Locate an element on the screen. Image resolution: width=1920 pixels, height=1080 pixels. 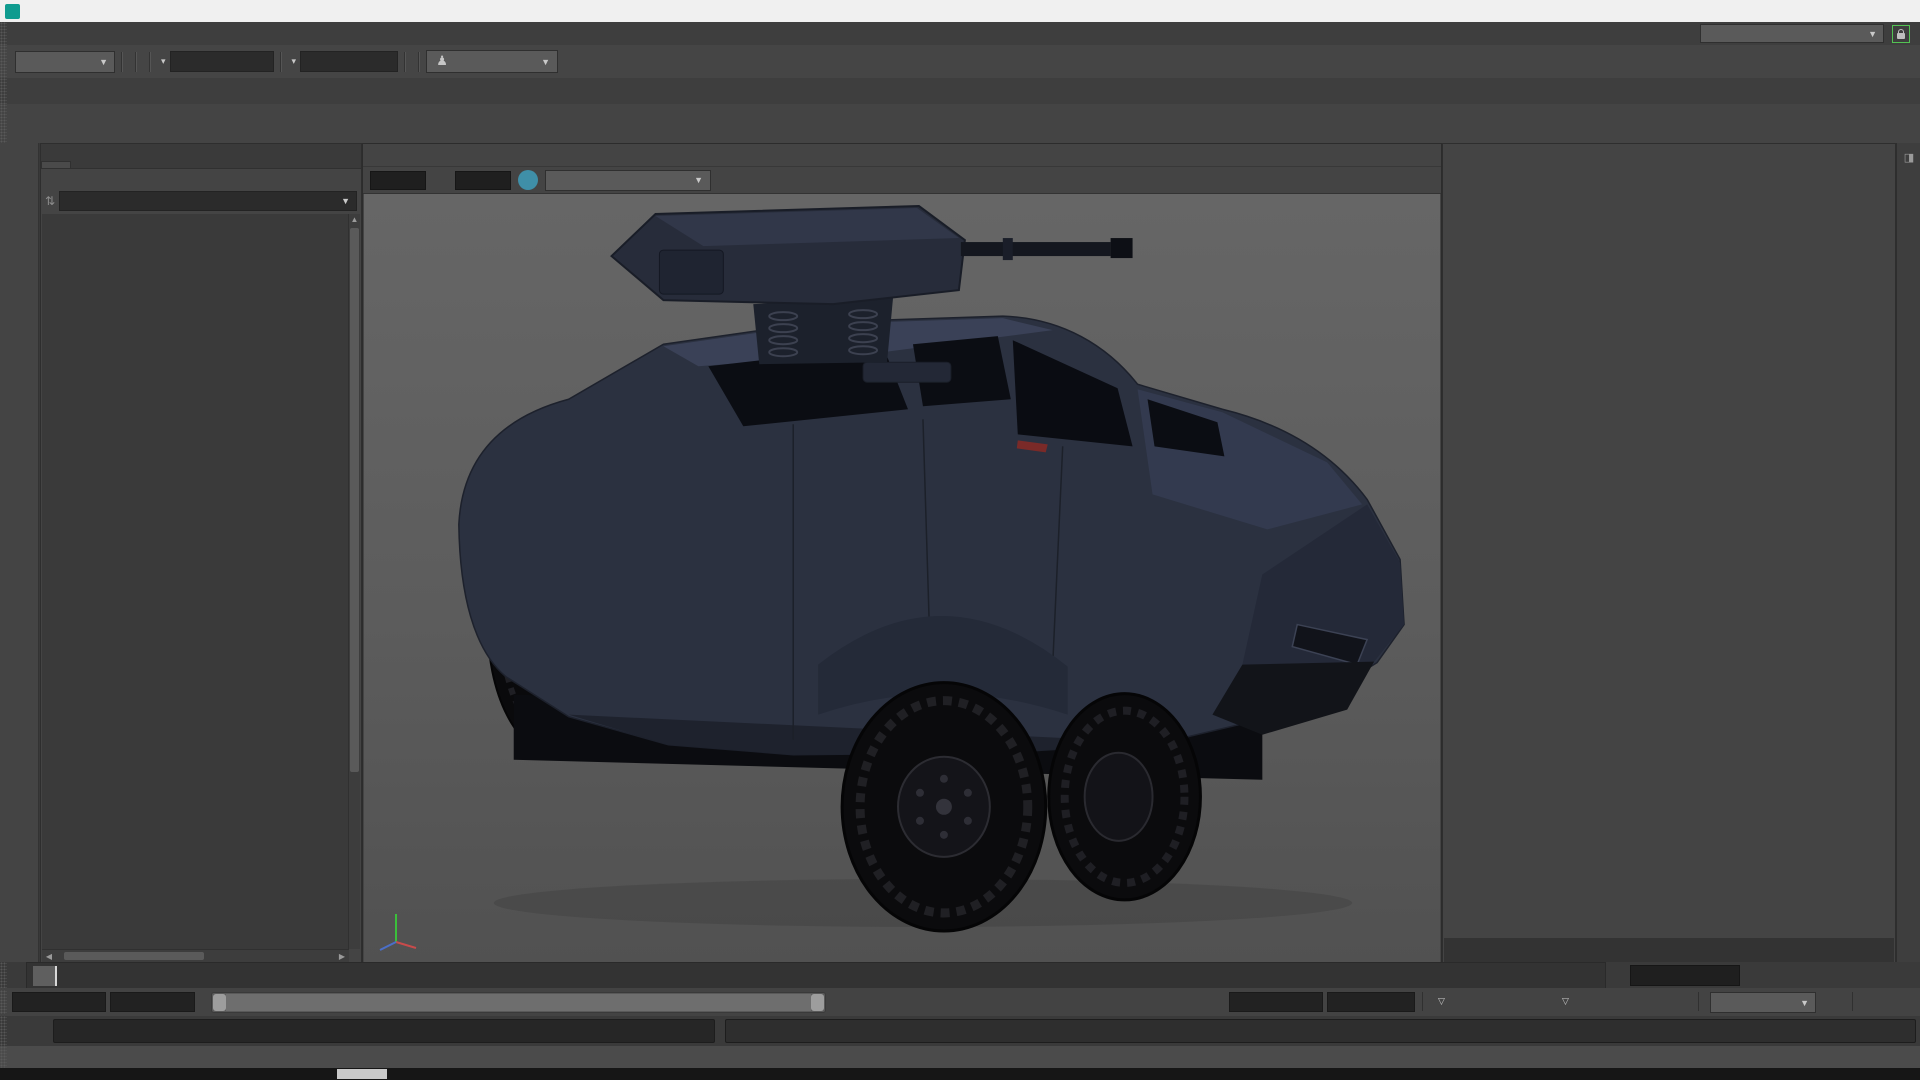
tool-box is located at coordinates (19, 566).